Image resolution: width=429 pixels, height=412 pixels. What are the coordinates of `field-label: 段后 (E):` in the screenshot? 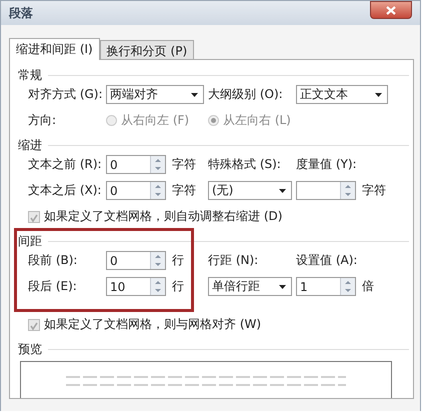 It's located at (52, 286).